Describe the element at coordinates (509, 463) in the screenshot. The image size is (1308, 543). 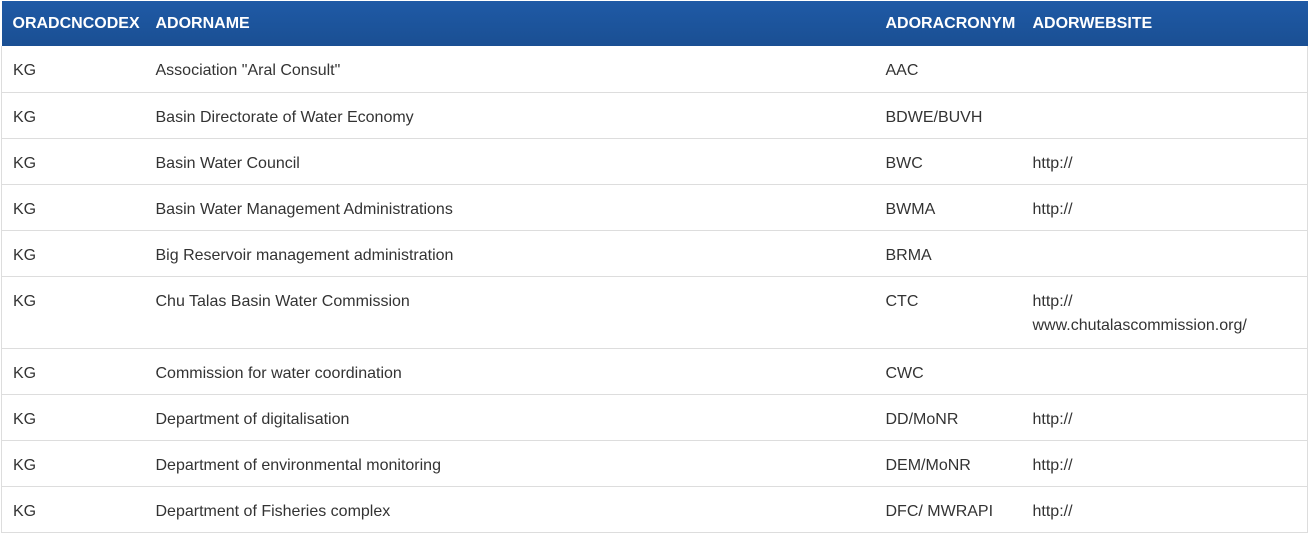
I see `cell-name: Department of environmental monitoring` at that location.